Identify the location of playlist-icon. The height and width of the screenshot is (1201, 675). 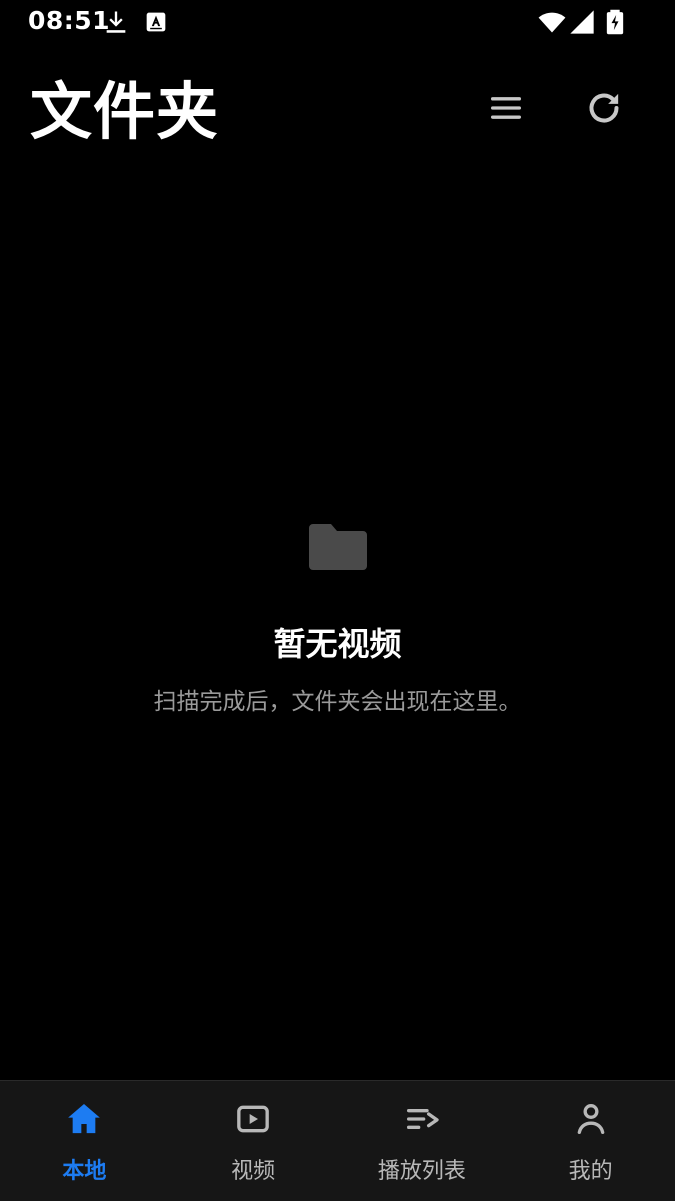
(422, 1119).